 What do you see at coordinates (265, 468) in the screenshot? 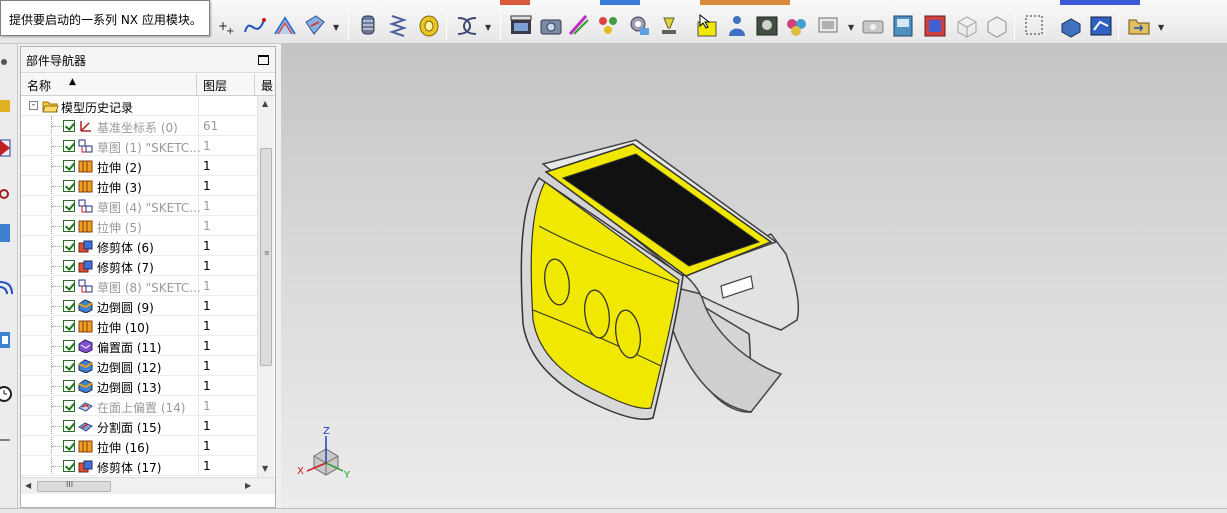
I see `scroll-down-icon: ▼` at bounding box center [265, 468].